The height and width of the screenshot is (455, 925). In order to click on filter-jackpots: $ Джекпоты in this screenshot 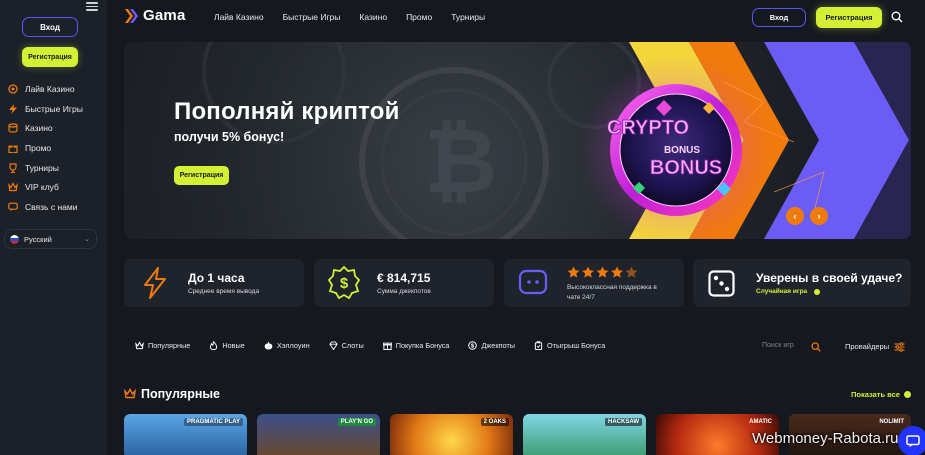, I will do `click(491, 345)`.